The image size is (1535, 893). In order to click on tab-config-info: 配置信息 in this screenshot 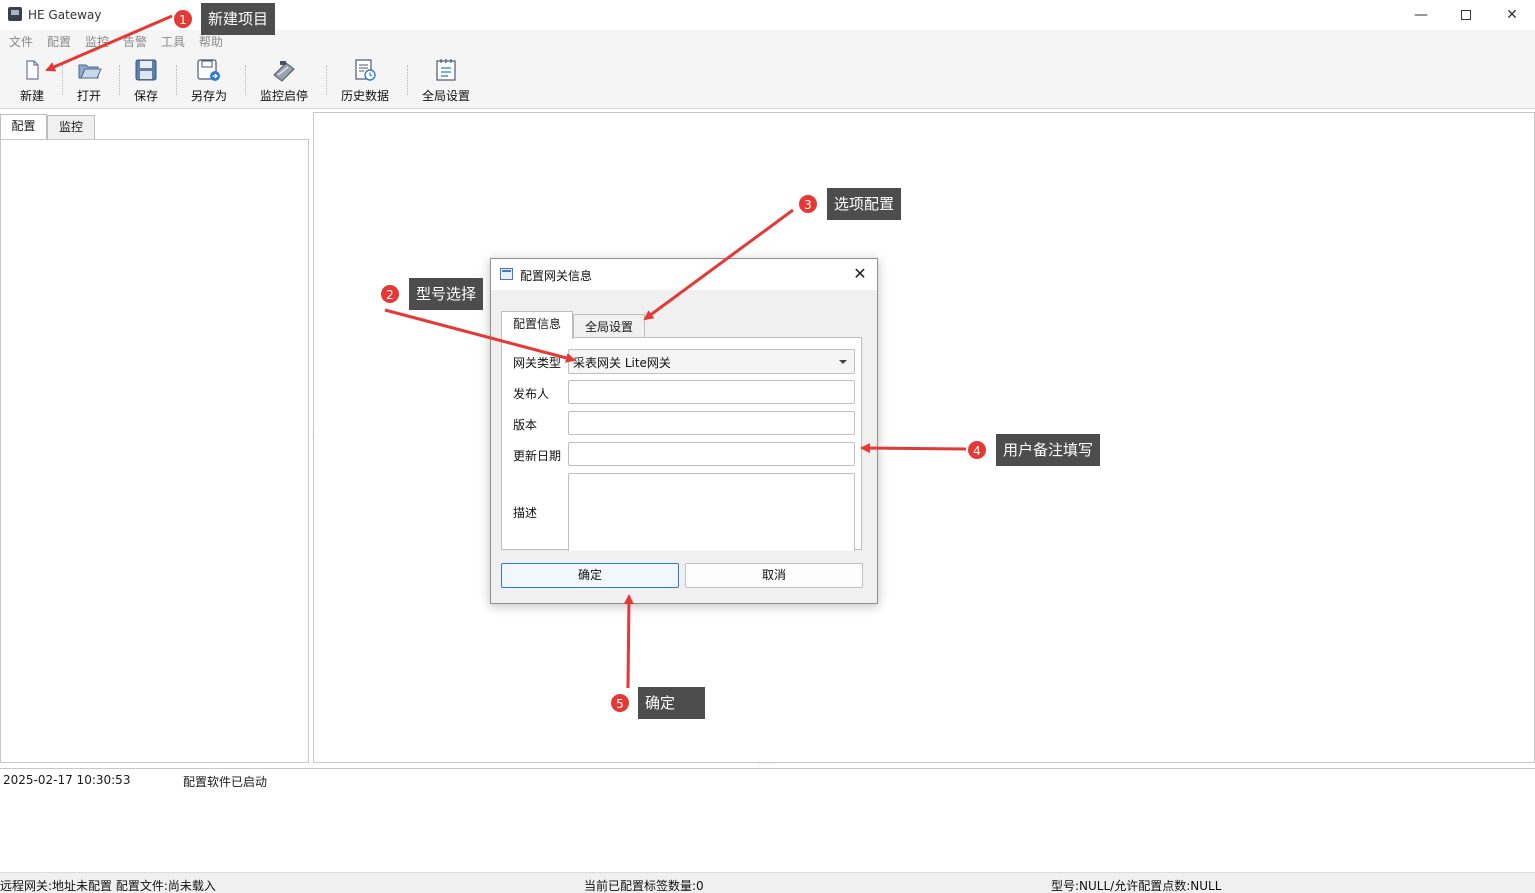, I will do `click(537, 325)`.